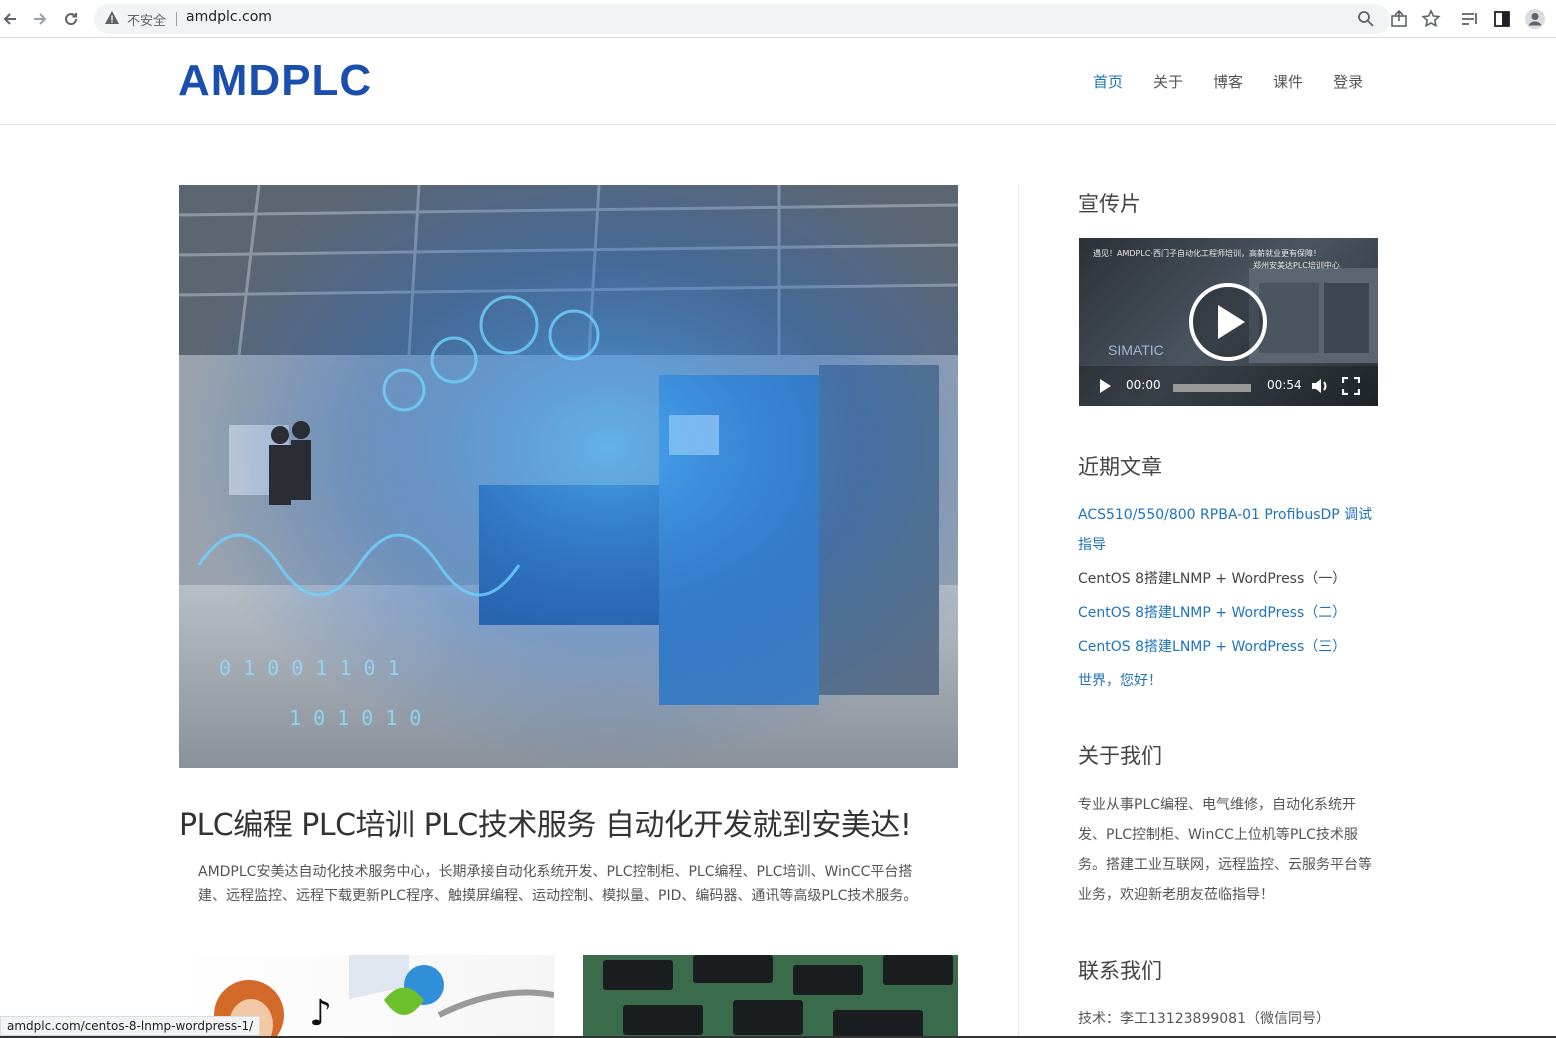 The height and width of the screenshot is (1038, 1556). What do you see at coordinates (146, 19) in the screenshot?
I see `security-label: 不安全` at bounding box center [146, 19].